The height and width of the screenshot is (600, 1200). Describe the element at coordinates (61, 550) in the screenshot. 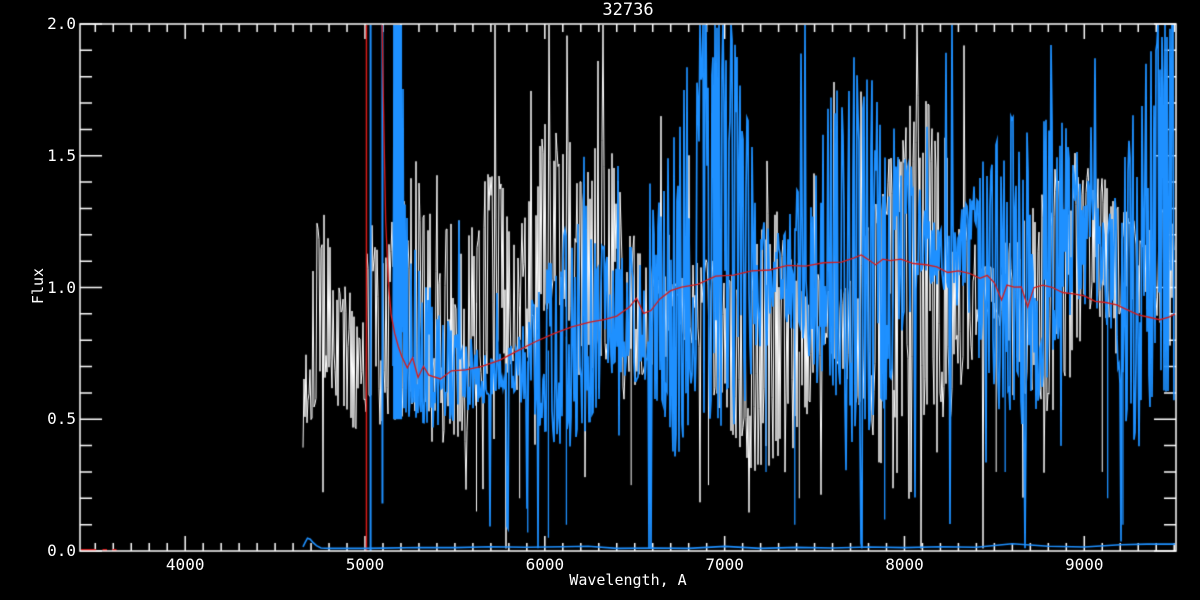

I see `y-tick-label: 0.0` at that location.